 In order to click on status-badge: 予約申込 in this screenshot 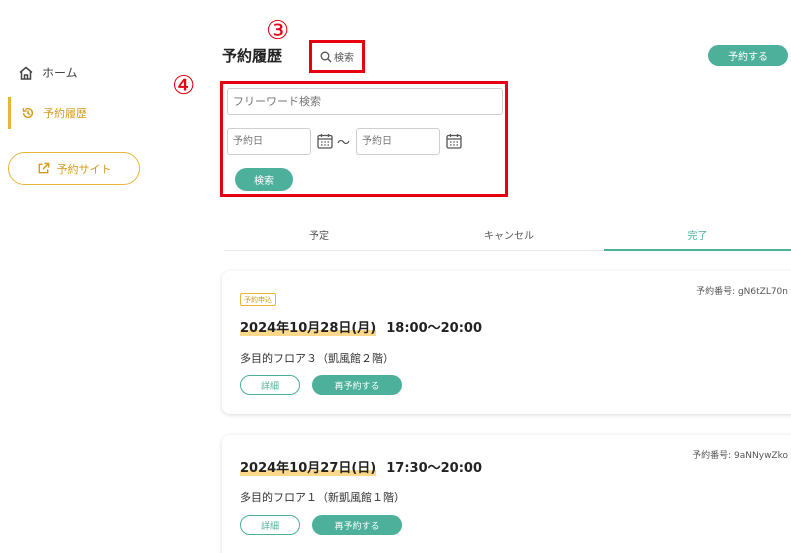, I will do `click(258, 299)`.